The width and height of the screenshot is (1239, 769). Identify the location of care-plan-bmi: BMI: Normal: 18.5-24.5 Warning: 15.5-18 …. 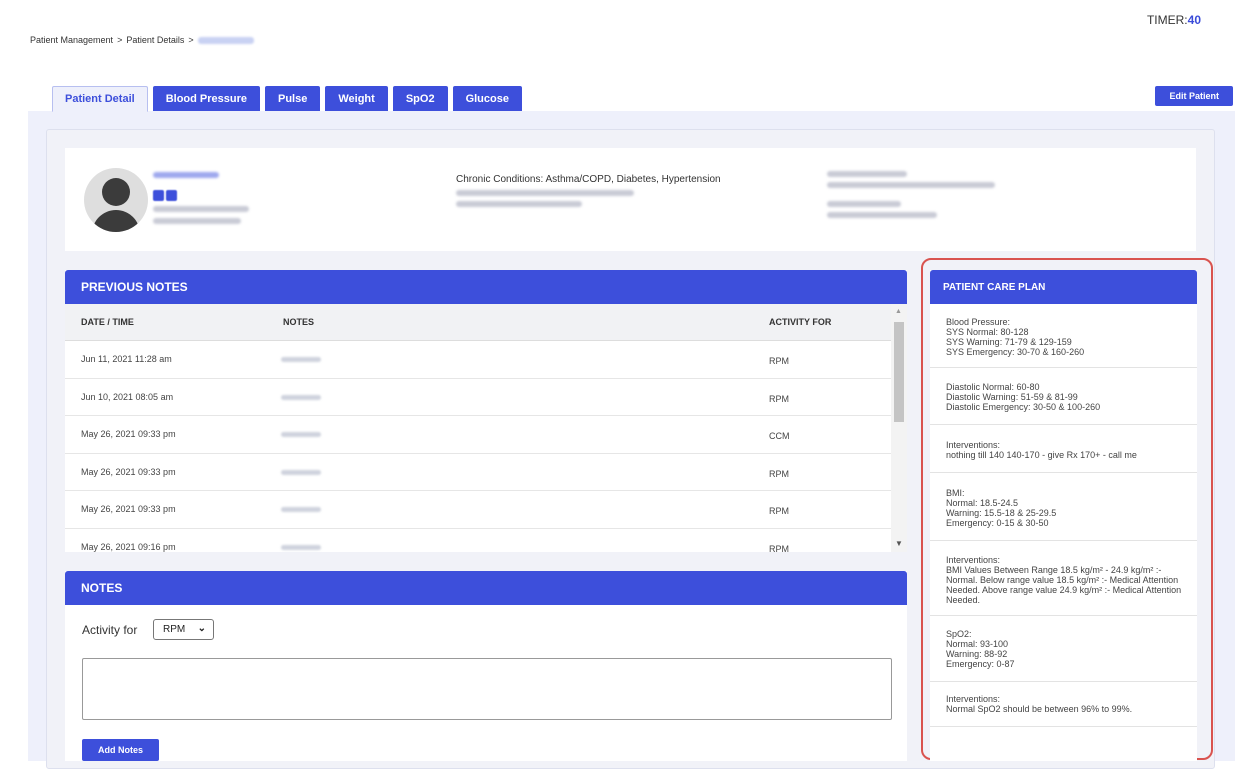
(1063, 507).